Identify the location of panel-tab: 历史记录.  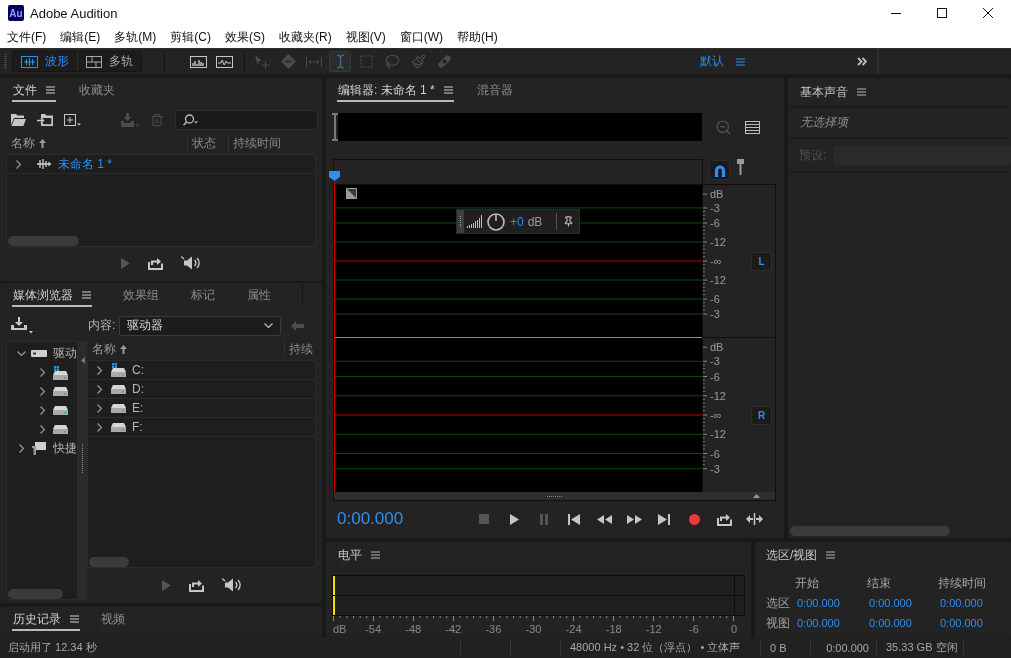
(46, 619).